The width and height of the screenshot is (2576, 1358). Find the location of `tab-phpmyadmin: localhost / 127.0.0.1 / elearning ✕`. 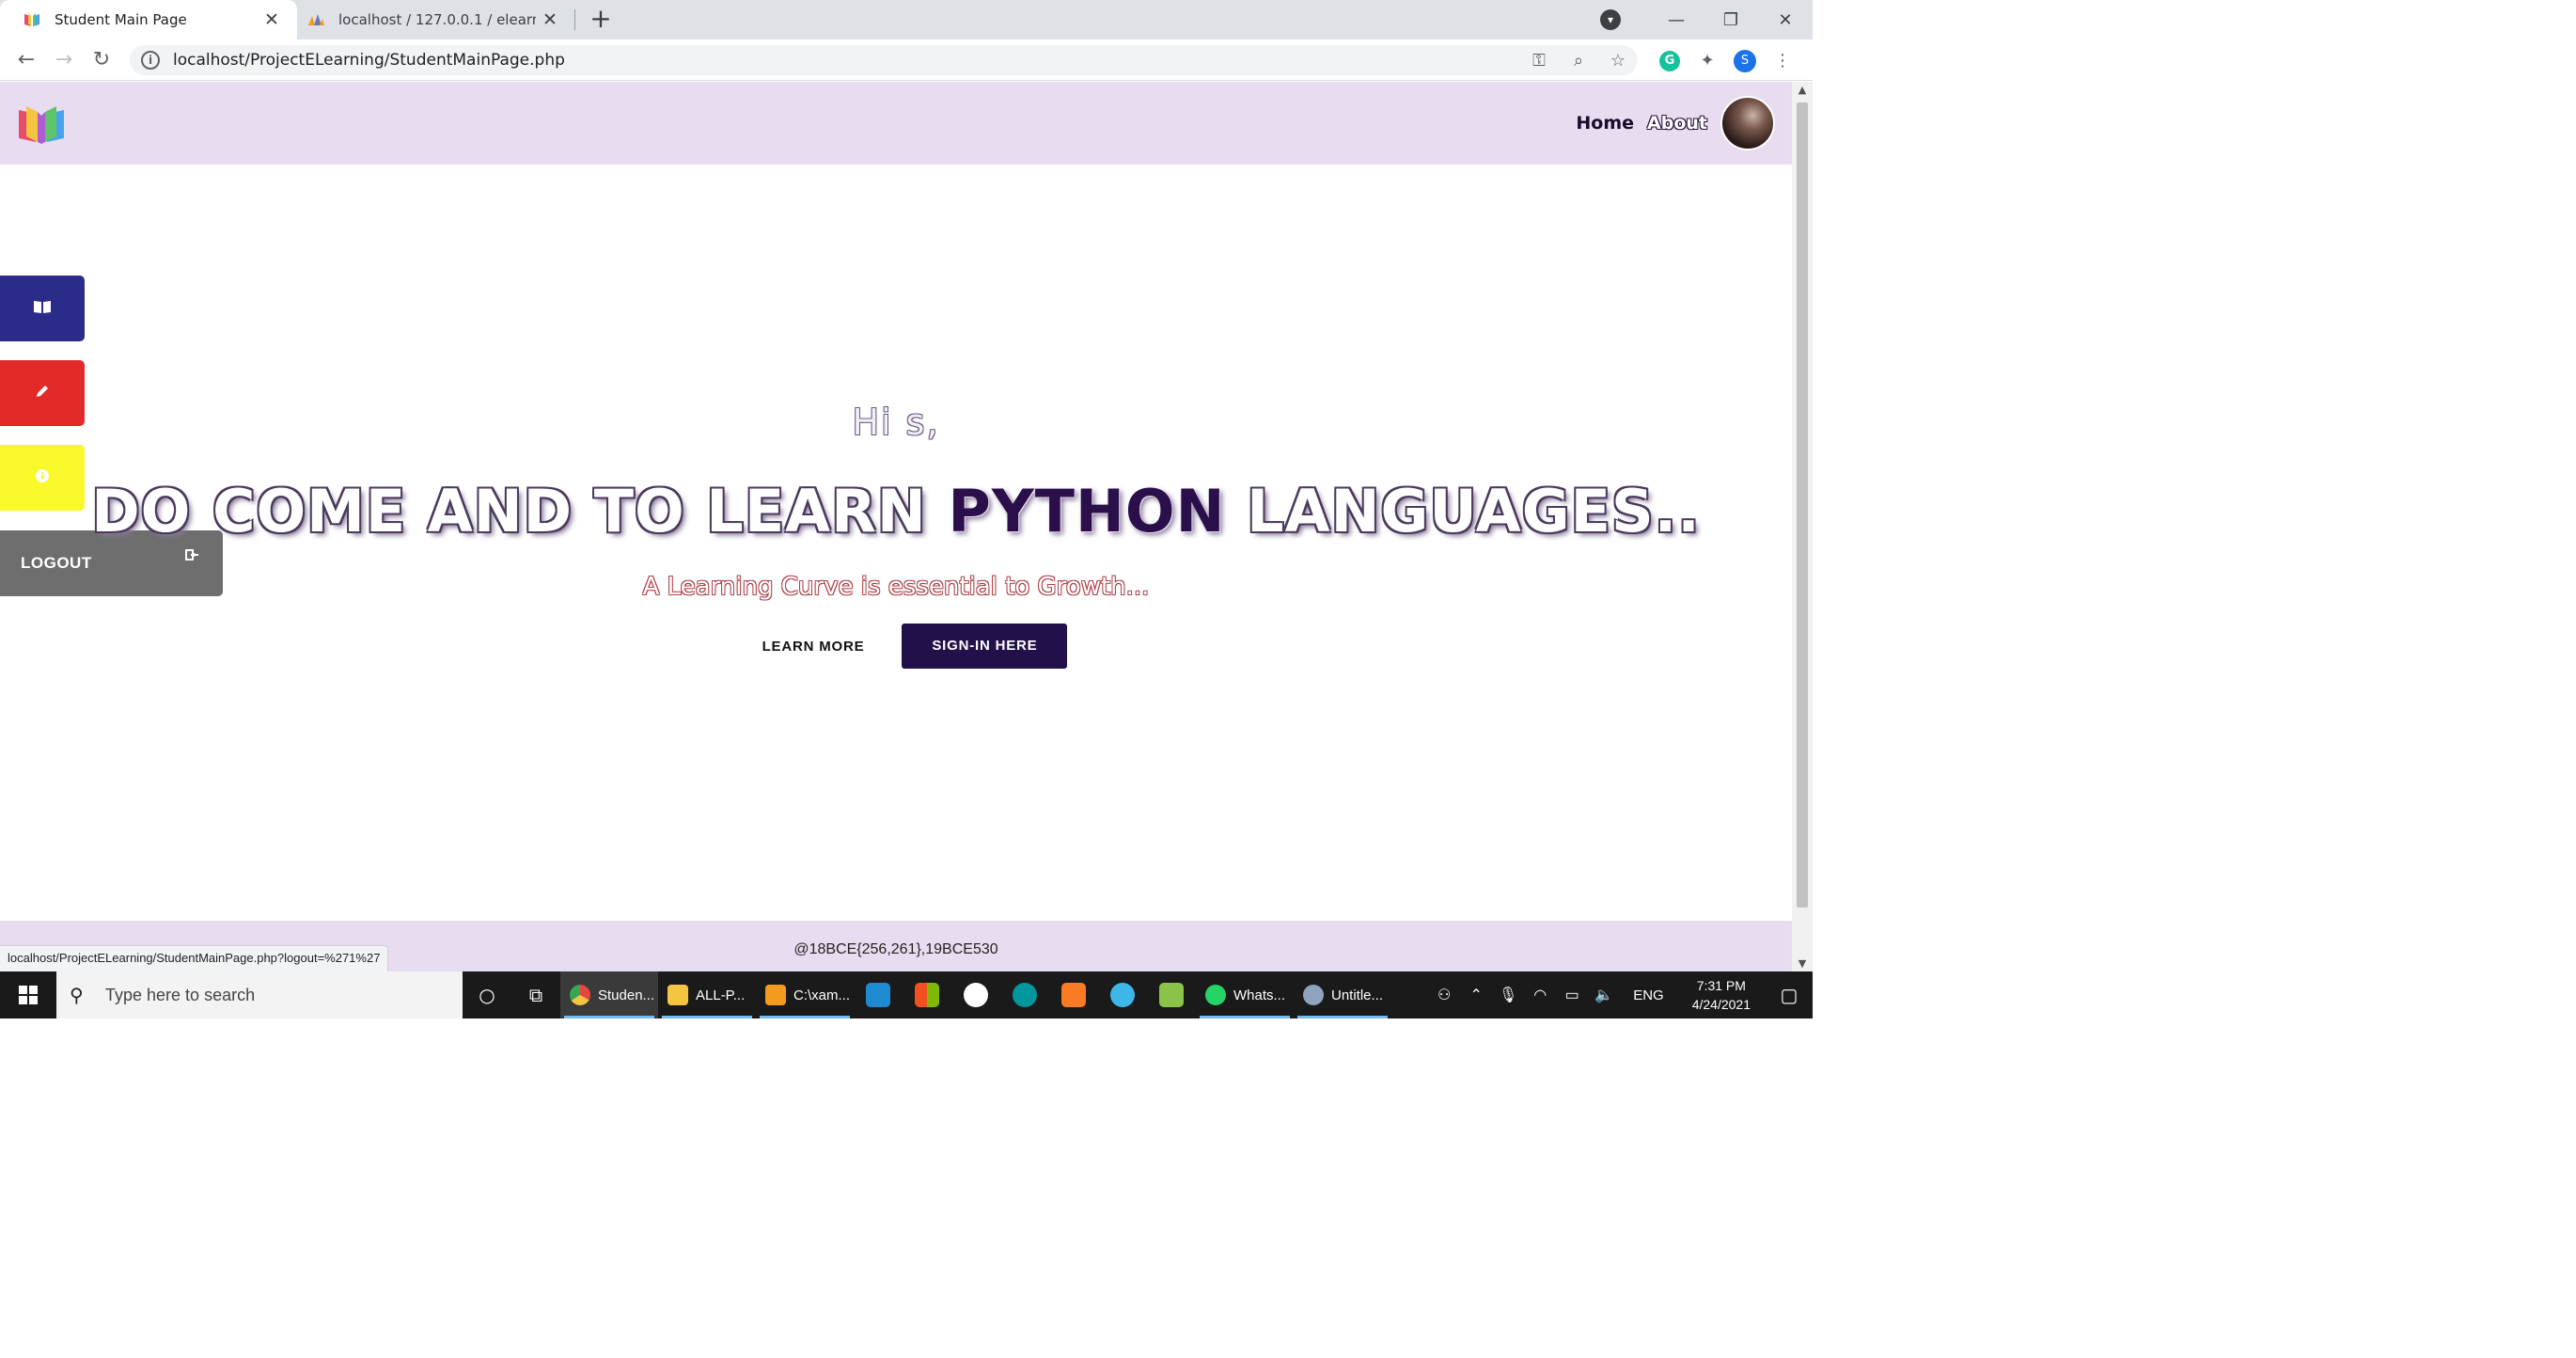

tab-phpmyadmin: localhost / 127.0.0.1 / elearning ✕ is located at coordinates (436, 19).